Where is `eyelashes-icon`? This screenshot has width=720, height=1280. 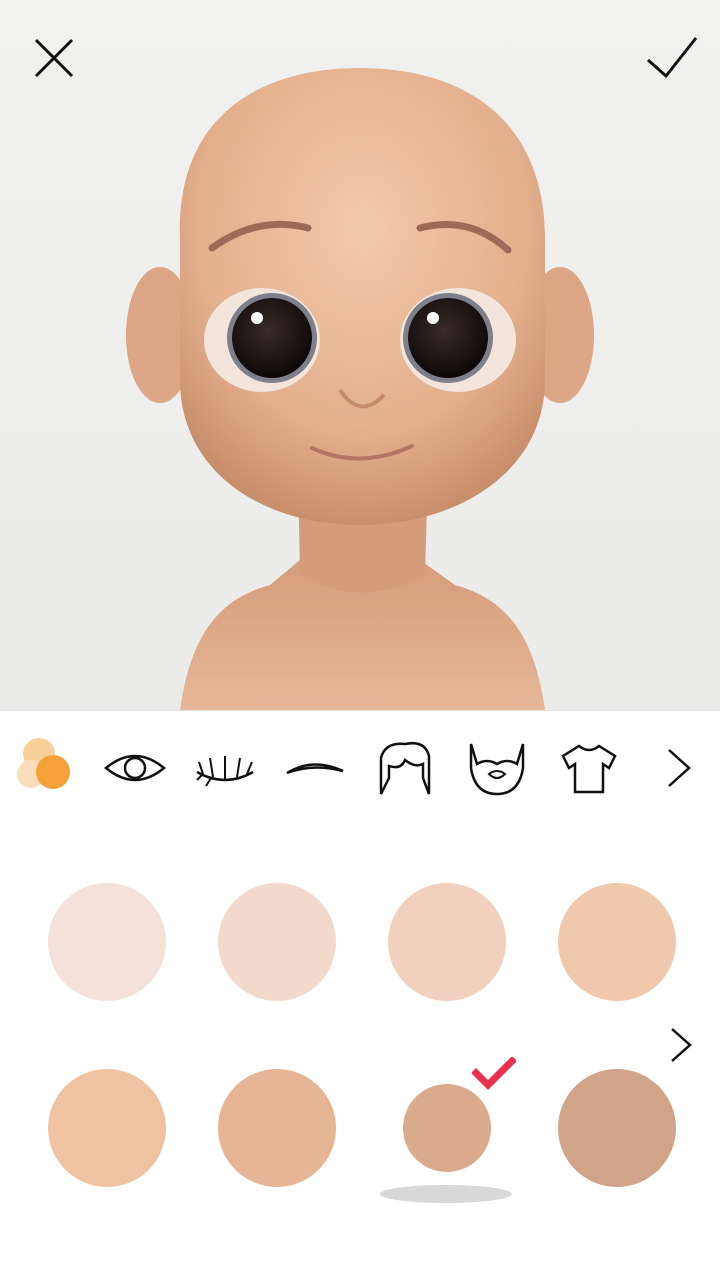
eyelashes-icon is located at coordinates (225, 771).